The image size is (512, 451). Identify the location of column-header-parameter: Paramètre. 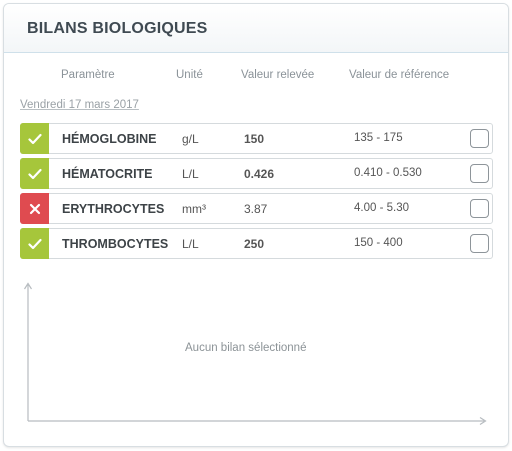
(88, 75).